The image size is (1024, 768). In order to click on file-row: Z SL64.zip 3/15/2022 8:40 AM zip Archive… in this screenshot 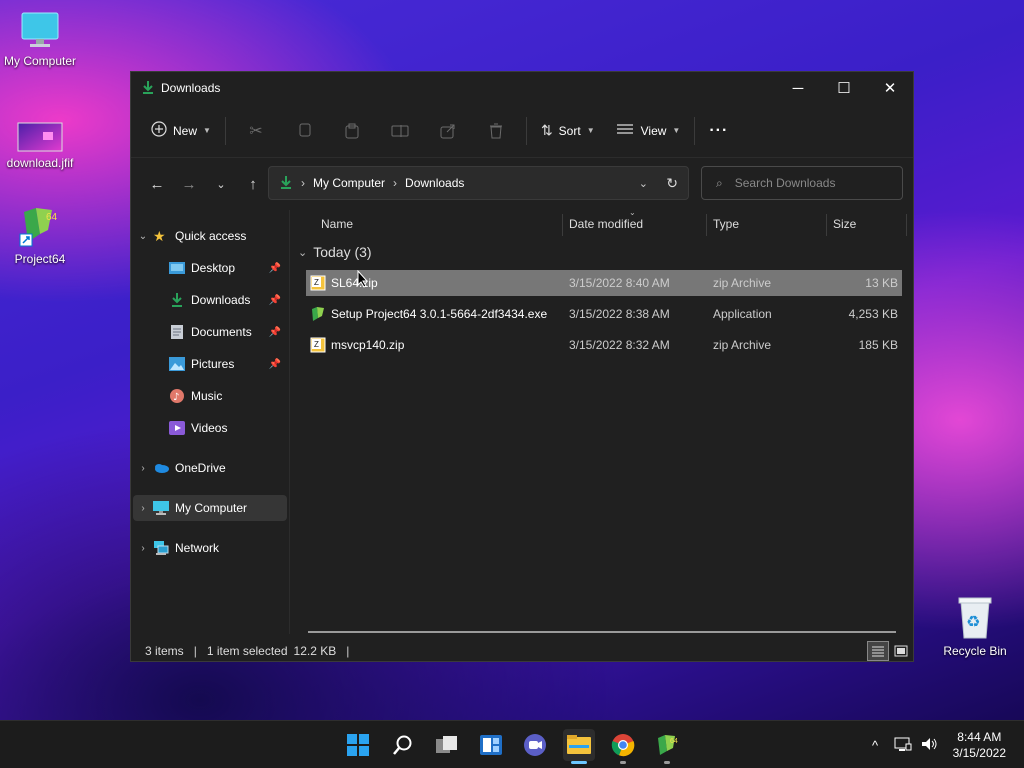, I will do `click(604, 283)`.